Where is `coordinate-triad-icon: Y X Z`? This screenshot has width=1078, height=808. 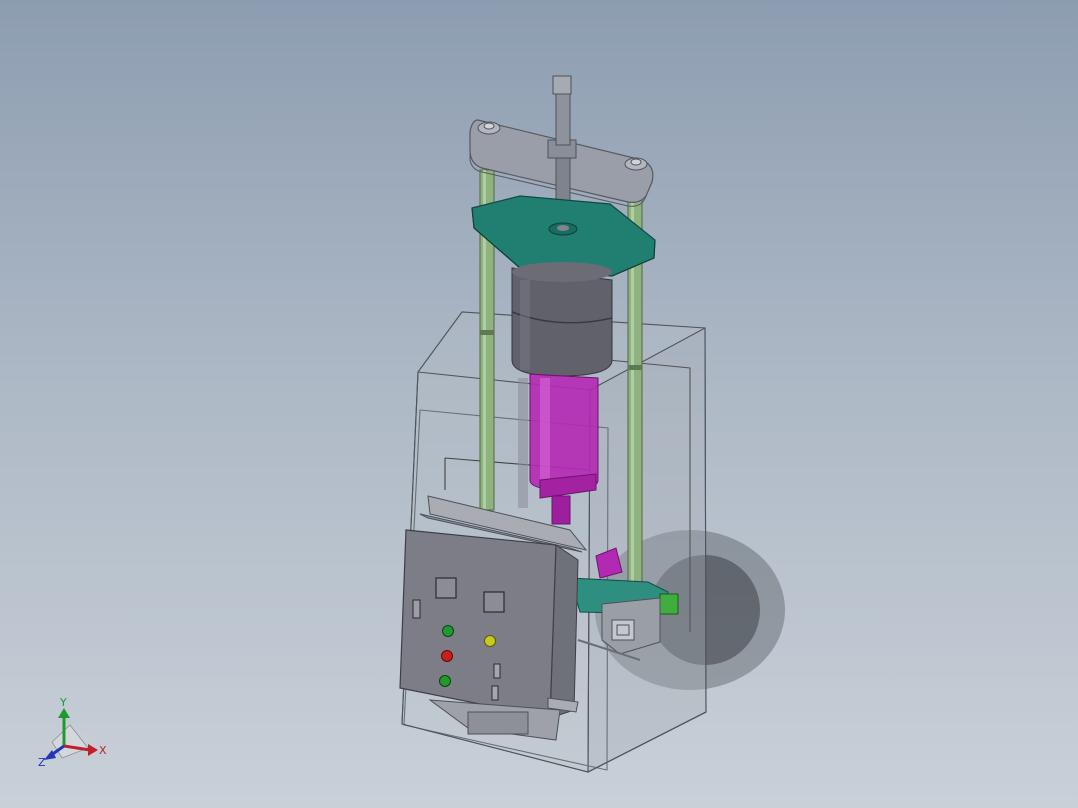
coordinate-triad-icon: Y X Z is located at coordinates (72, 732).